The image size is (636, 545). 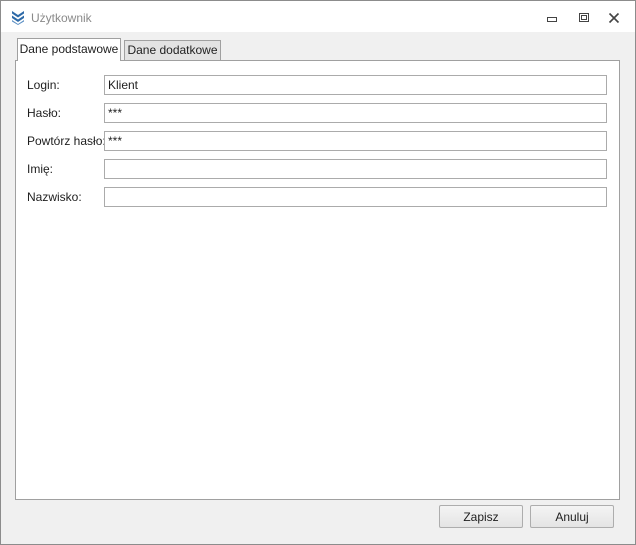 I want to click on title-bar: Użytkownik, so click(x=318, y=16).